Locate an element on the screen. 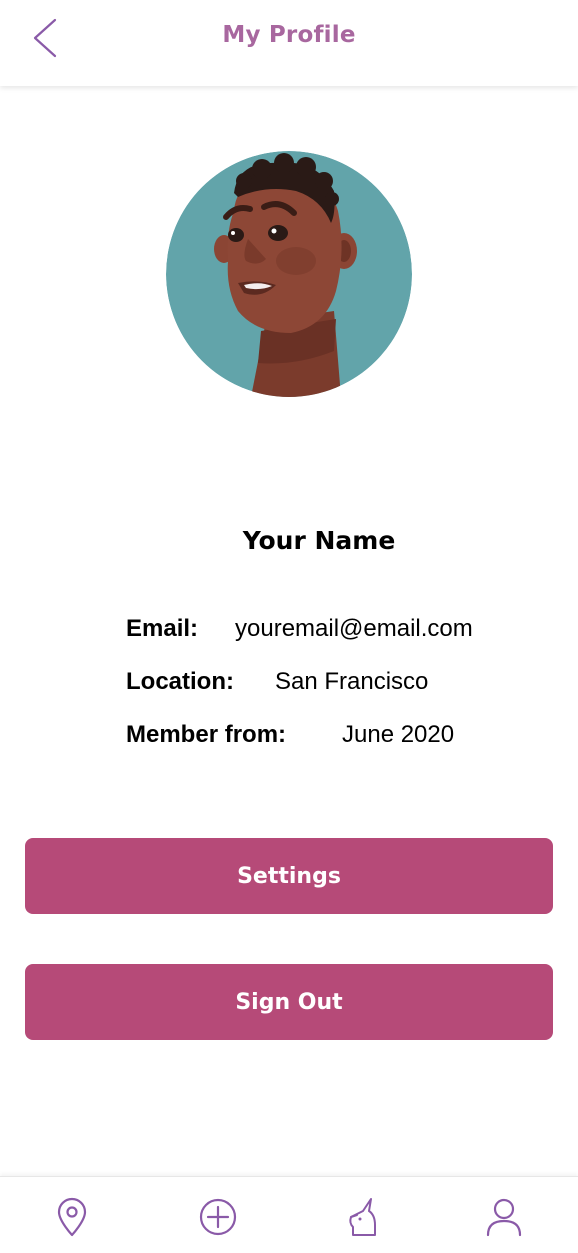  nav-profile-button is located at coordinates (504, 1217).